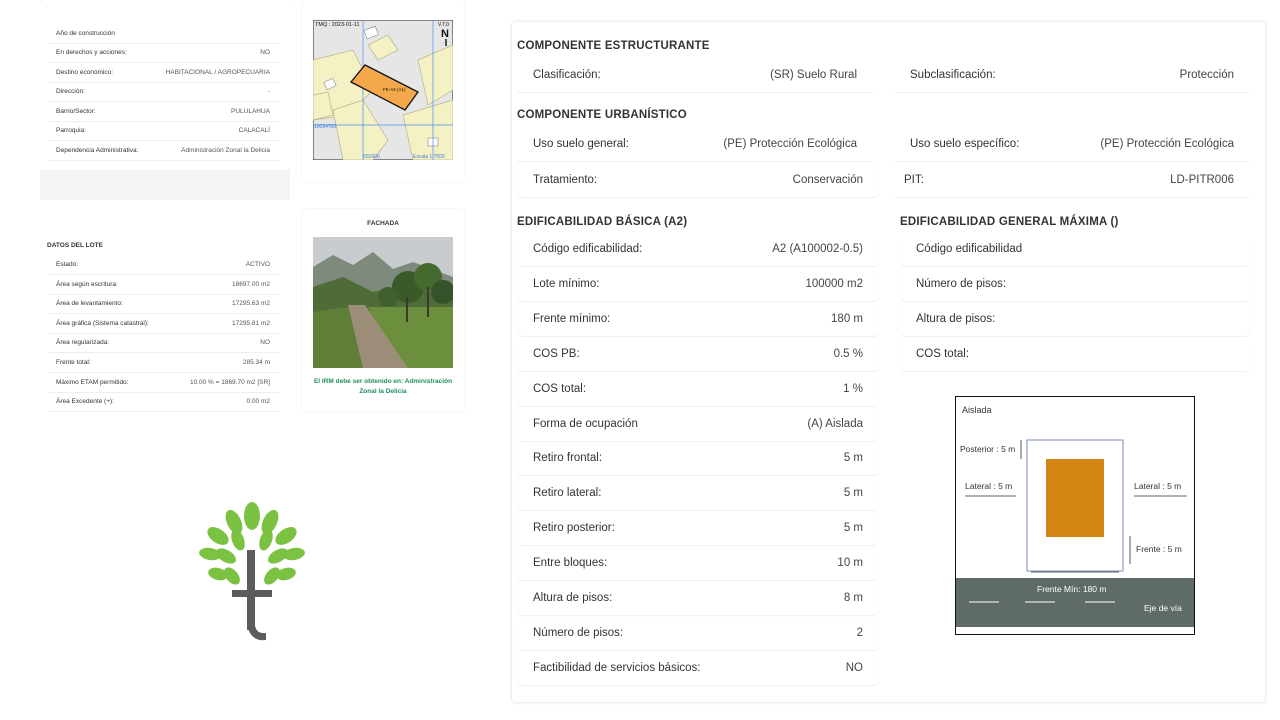 This screenshot has width=1280, height=720. I want to click on lote-row-value: 18697.00 m2, so click(251, 284).